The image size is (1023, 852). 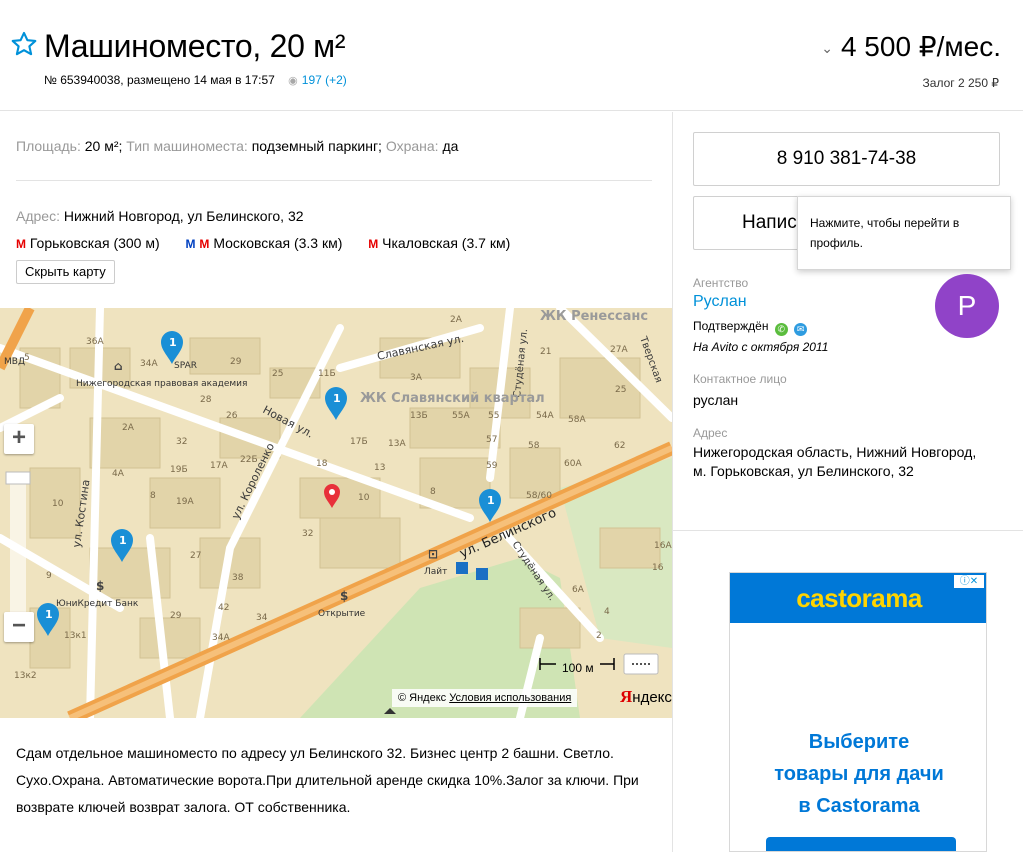 I want to click on zoom-slider-handle, so click(x=18, y=478).